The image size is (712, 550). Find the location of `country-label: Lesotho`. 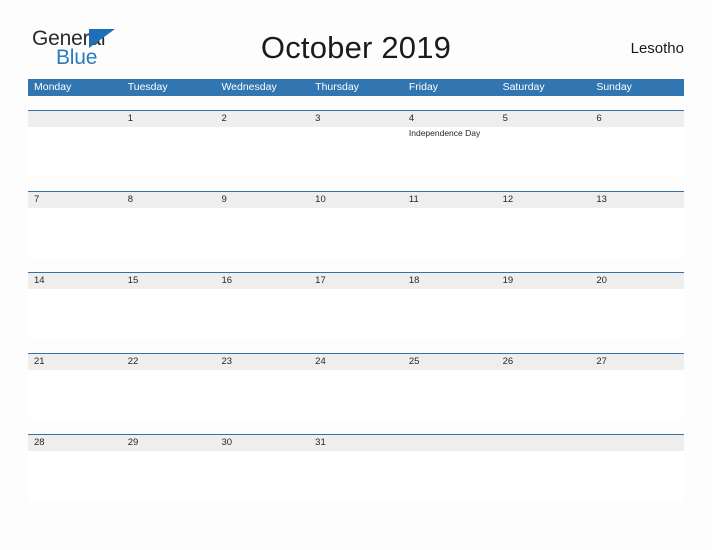

country-label: Lesotho is located at coordinates (657, 48).